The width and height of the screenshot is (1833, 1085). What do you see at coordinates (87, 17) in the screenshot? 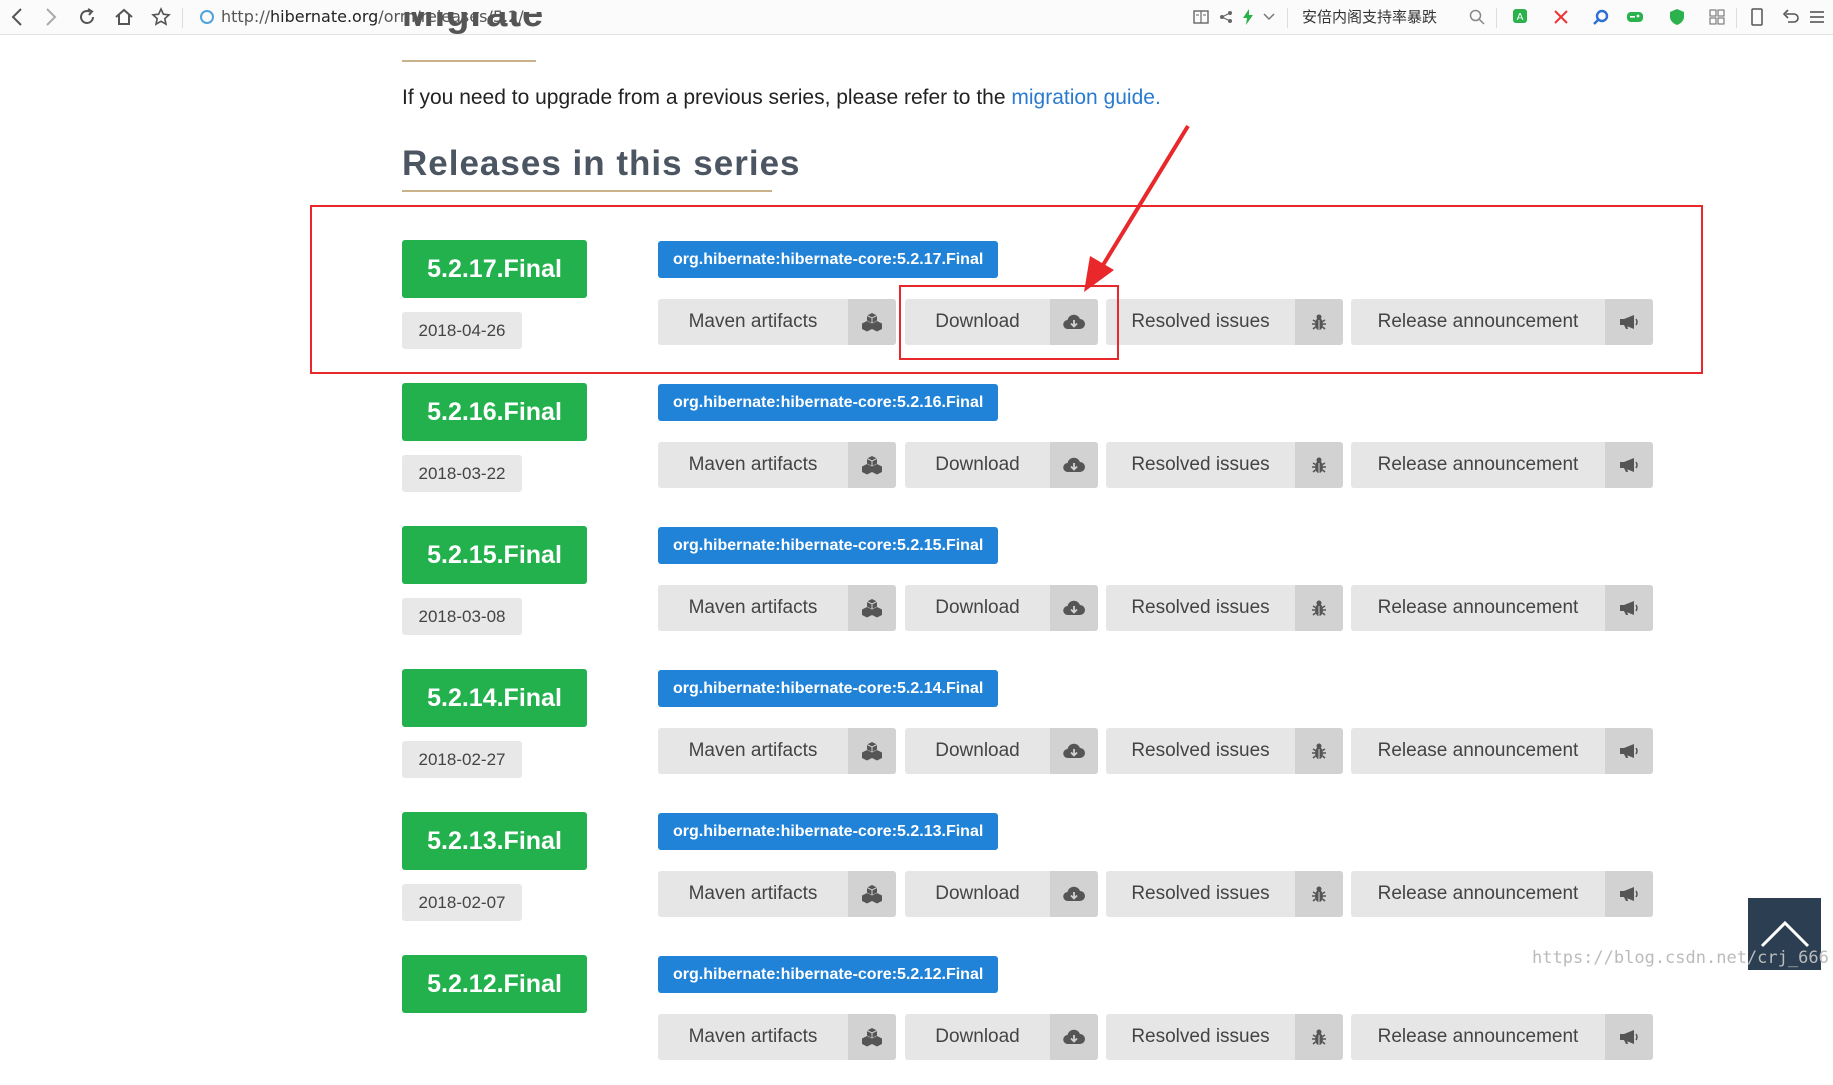
I see `reload-icon` at bounding box center [87, 17].